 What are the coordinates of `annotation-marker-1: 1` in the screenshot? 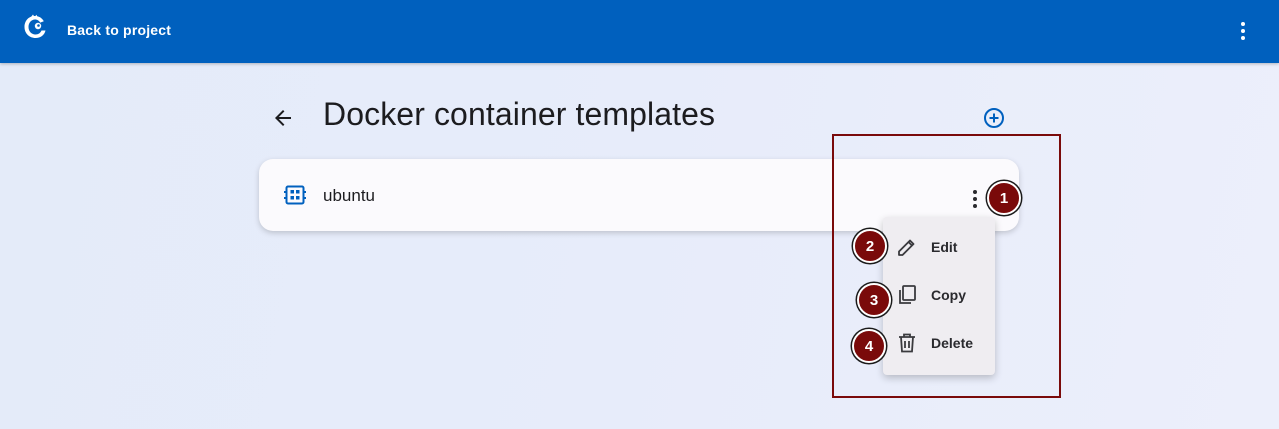 It's located at (1004, 198).